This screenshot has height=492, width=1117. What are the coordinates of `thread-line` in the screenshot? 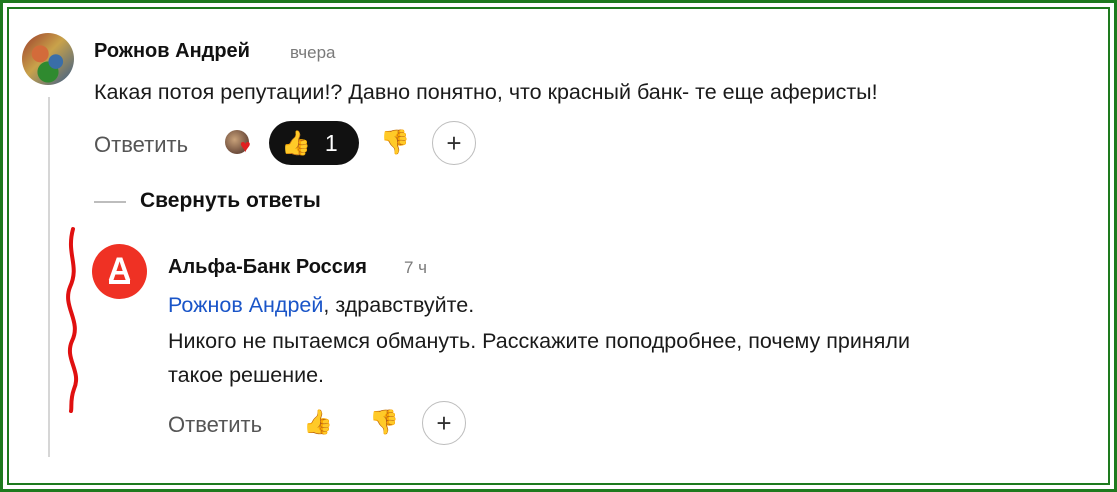 It's located at (49, 277).